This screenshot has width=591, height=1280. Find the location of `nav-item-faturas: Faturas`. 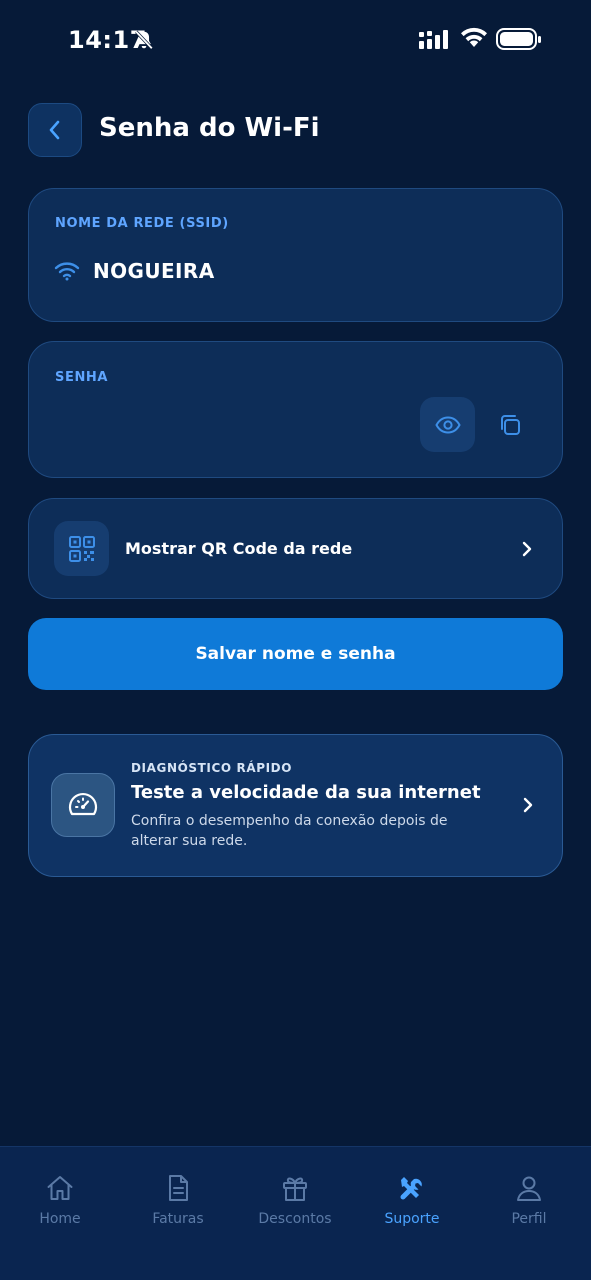

nav-item-faturas: Faturas is located at coordinates (178, 1203).